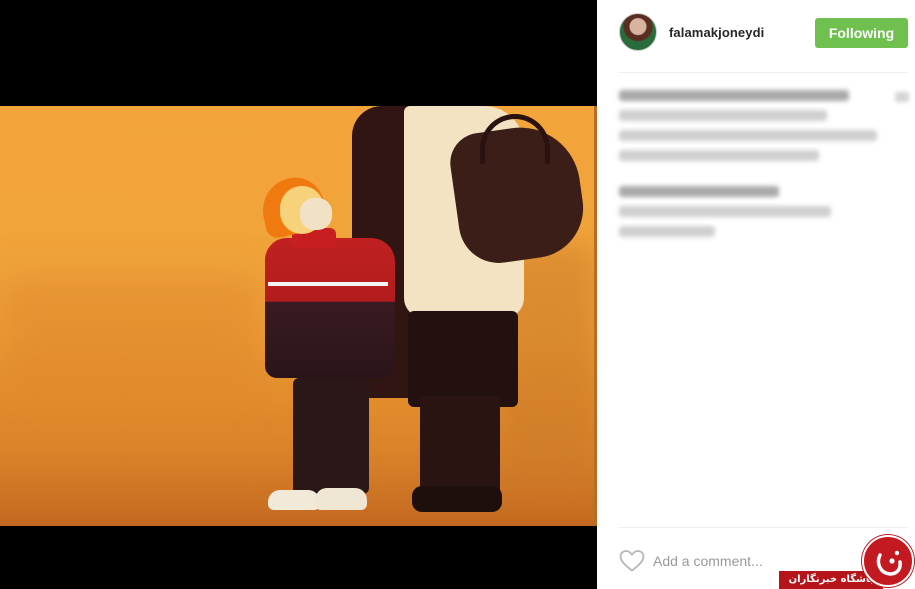 This screenshot has height=589, width=915. I want to click on logo-mark-icon, so click(889, 563).